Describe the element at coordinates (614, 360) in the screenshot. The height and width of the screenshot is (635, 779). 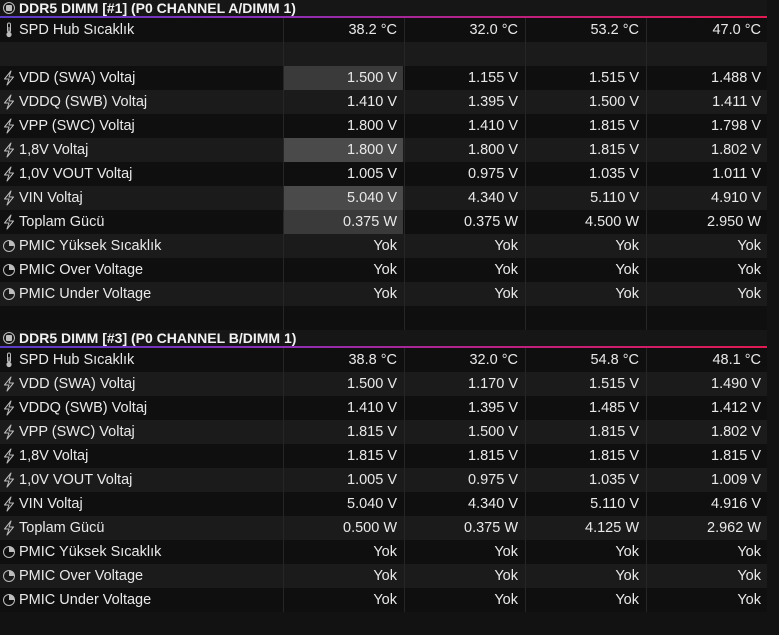
I see `value-maximum: 54.8 °C` at that location.